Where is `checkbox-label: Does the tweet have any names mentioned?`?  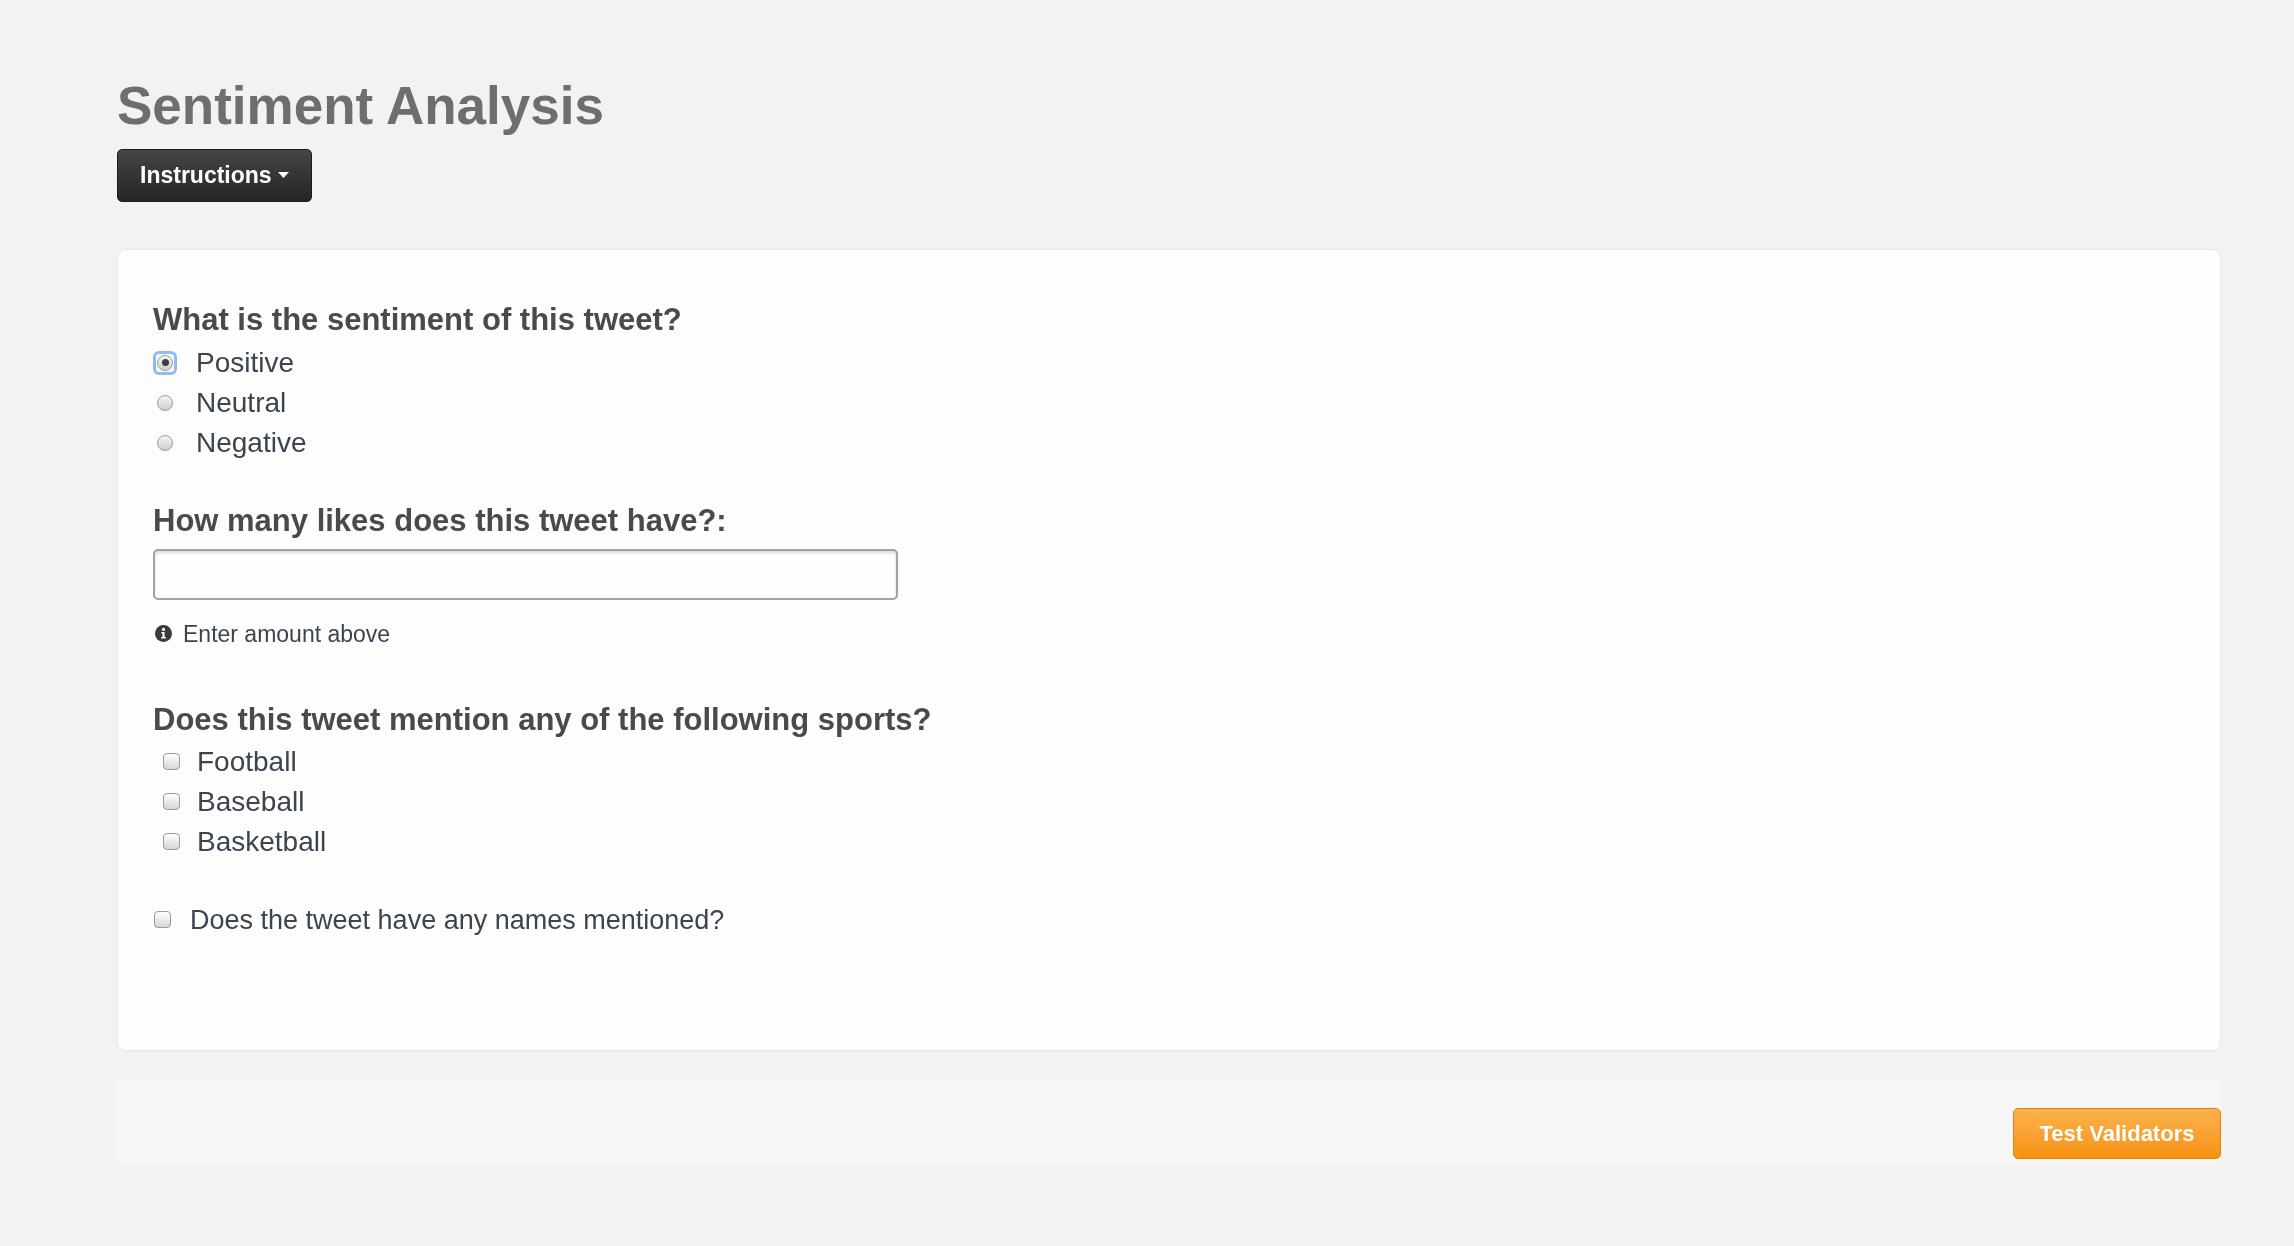
checkbox-label: Does the tweet have any names mentioned? is located at coordinates (457, 920).